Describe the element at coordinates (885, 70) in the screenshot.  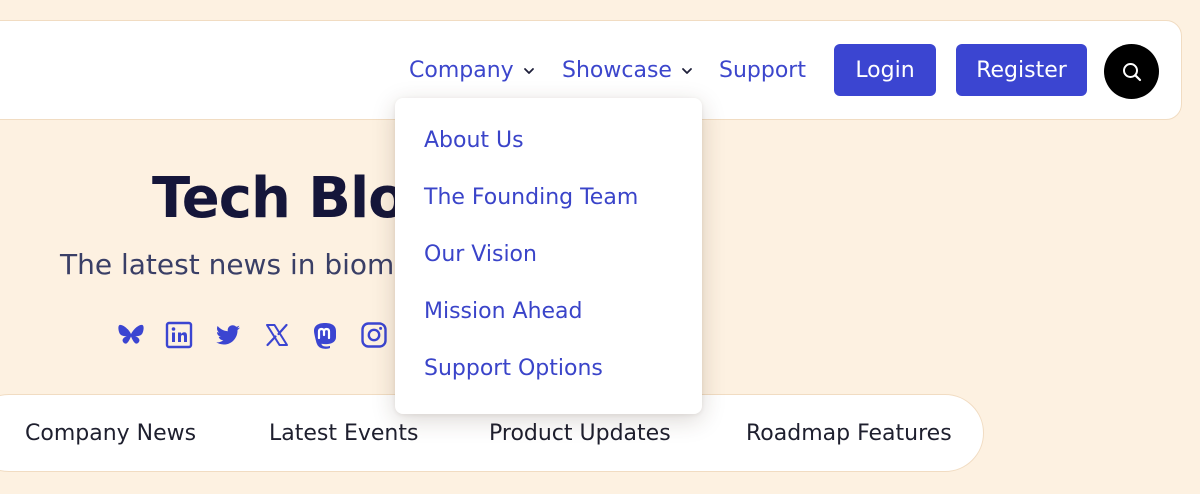
I see `login-button: Login` at that location.